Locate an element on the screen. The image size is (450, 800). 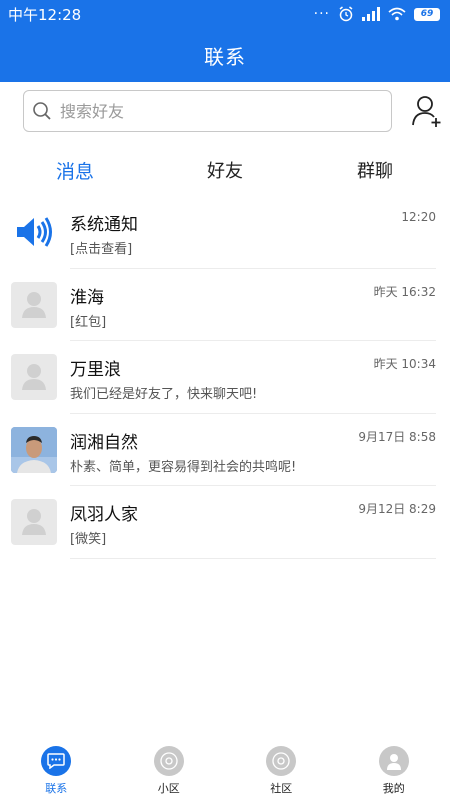
conversation-item: 润湘自然 9月17日 8:58 朴素、简单，更容易得到社会的共鸣呢! is located at coordinates (225, 450).